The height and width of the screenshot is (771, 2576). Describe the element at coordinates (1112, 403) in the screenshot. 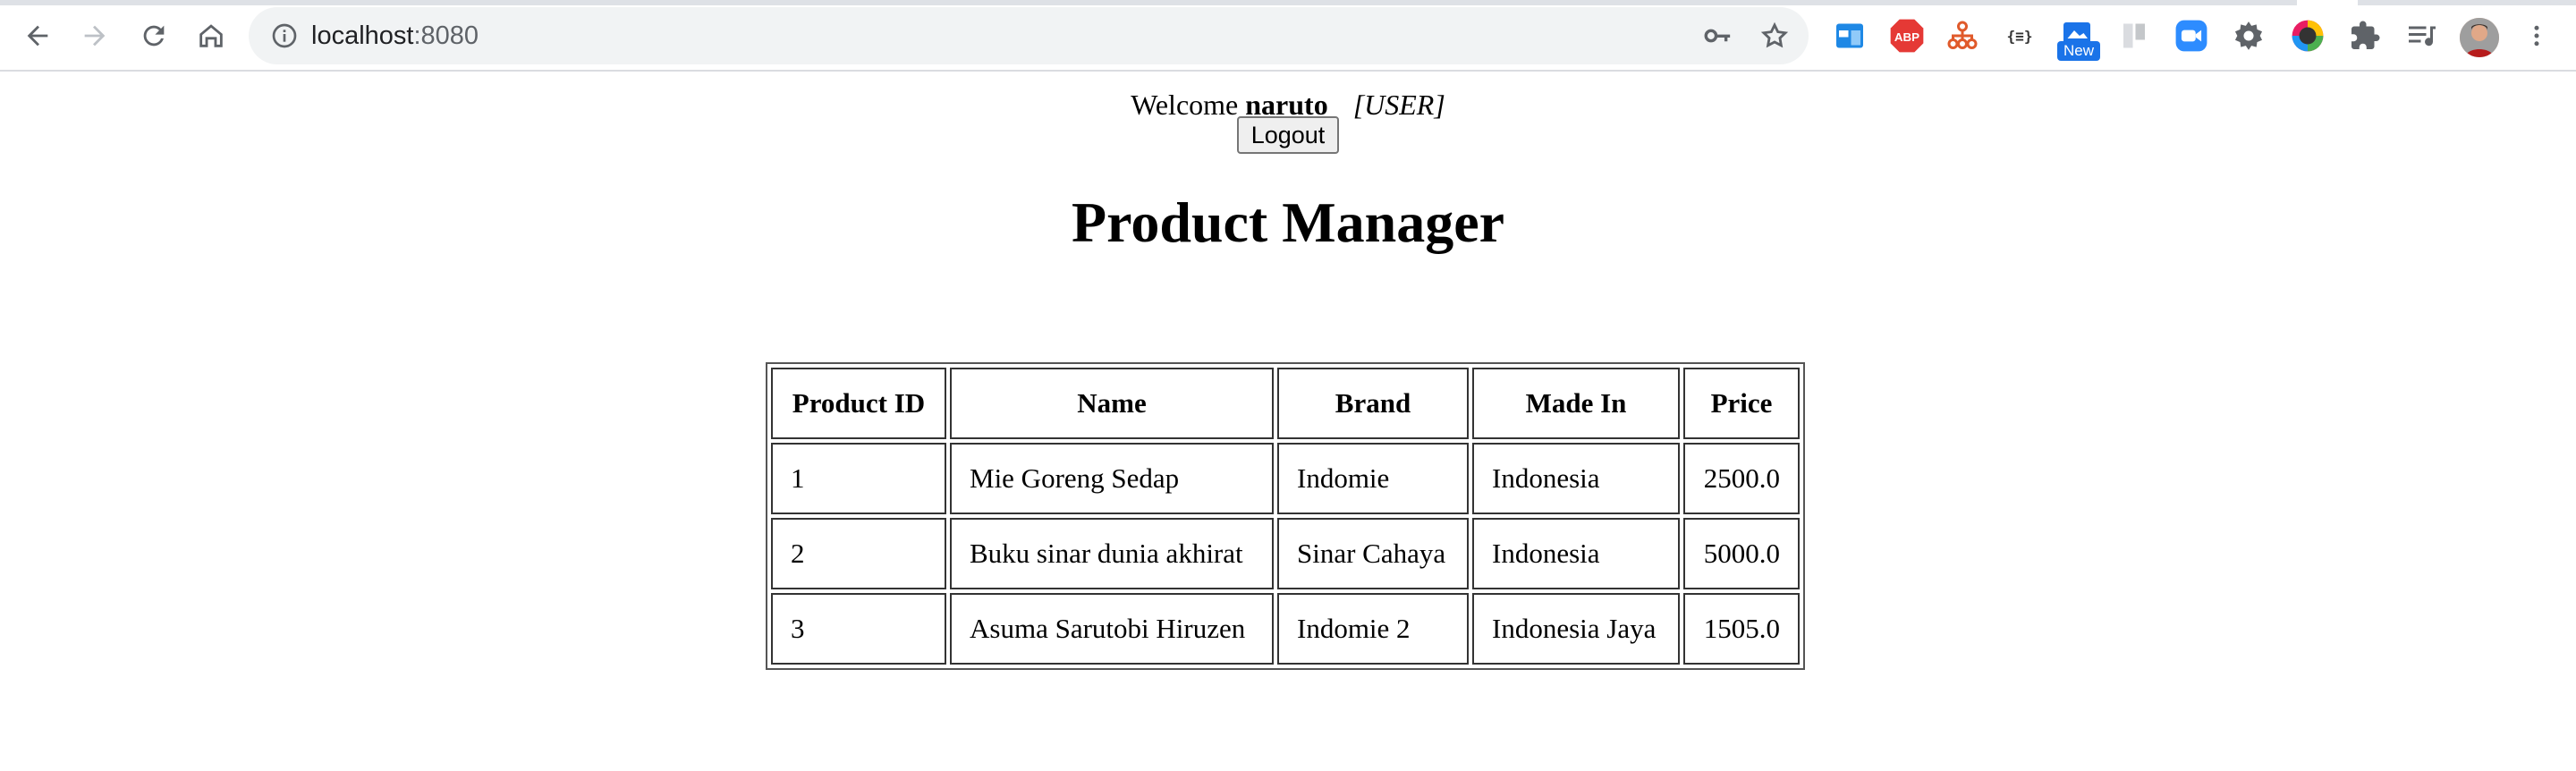

I see `column-header-name: Name` at that location.